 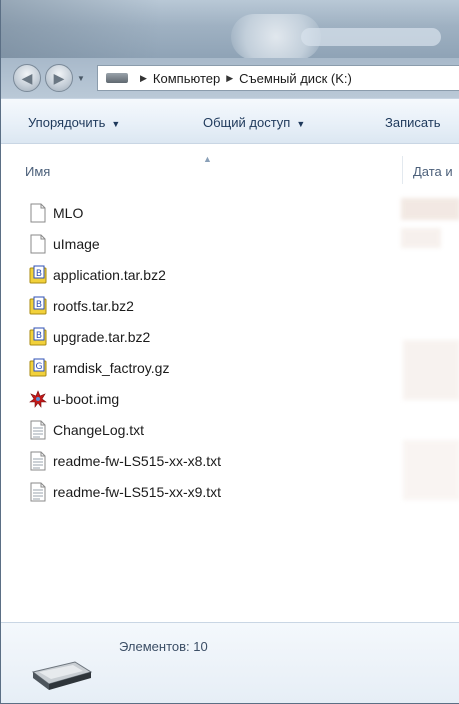 I want to click on organize-label: Упорядочить, so click(x=67, y=122).